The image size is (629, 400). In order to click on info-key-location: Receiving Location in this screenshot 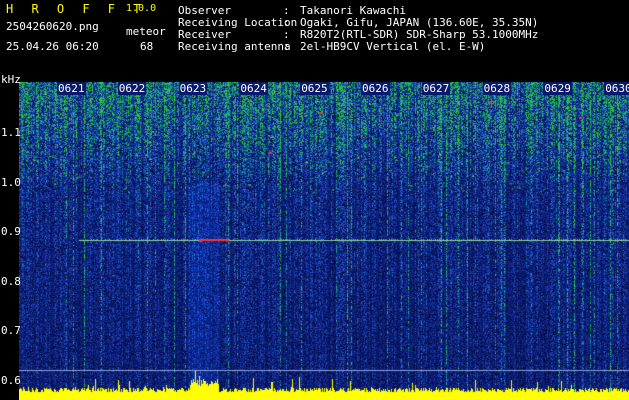, I will do `click(238, 22)`.